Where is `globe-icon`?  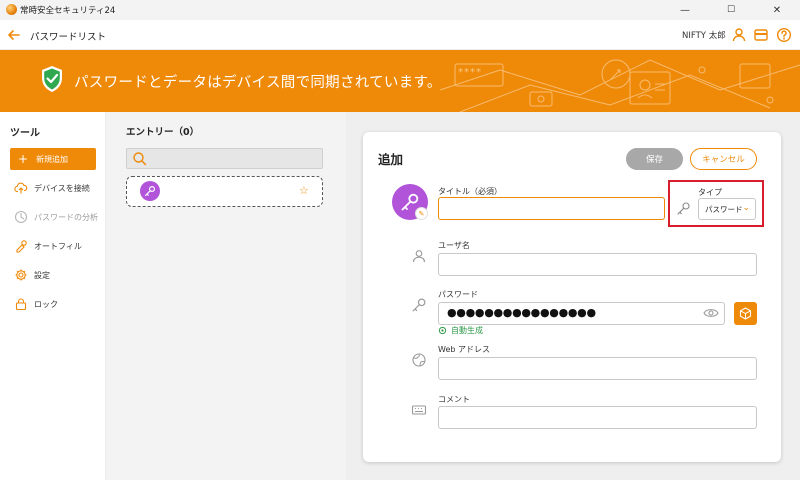 globe-icon is located at coordinates (419, 360).